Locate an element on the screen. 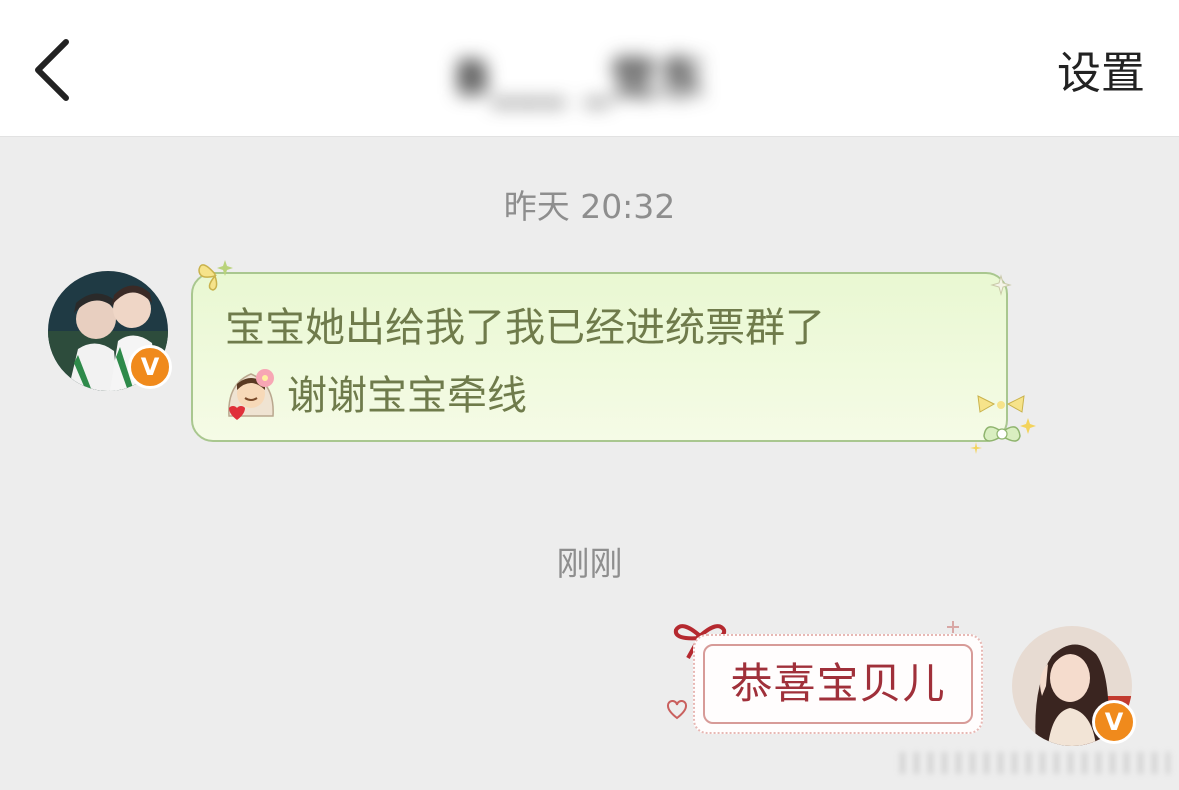 The image size is (1179, 790). message-text: 恭喜宝贝儿 is located at coordinates (838, 683).